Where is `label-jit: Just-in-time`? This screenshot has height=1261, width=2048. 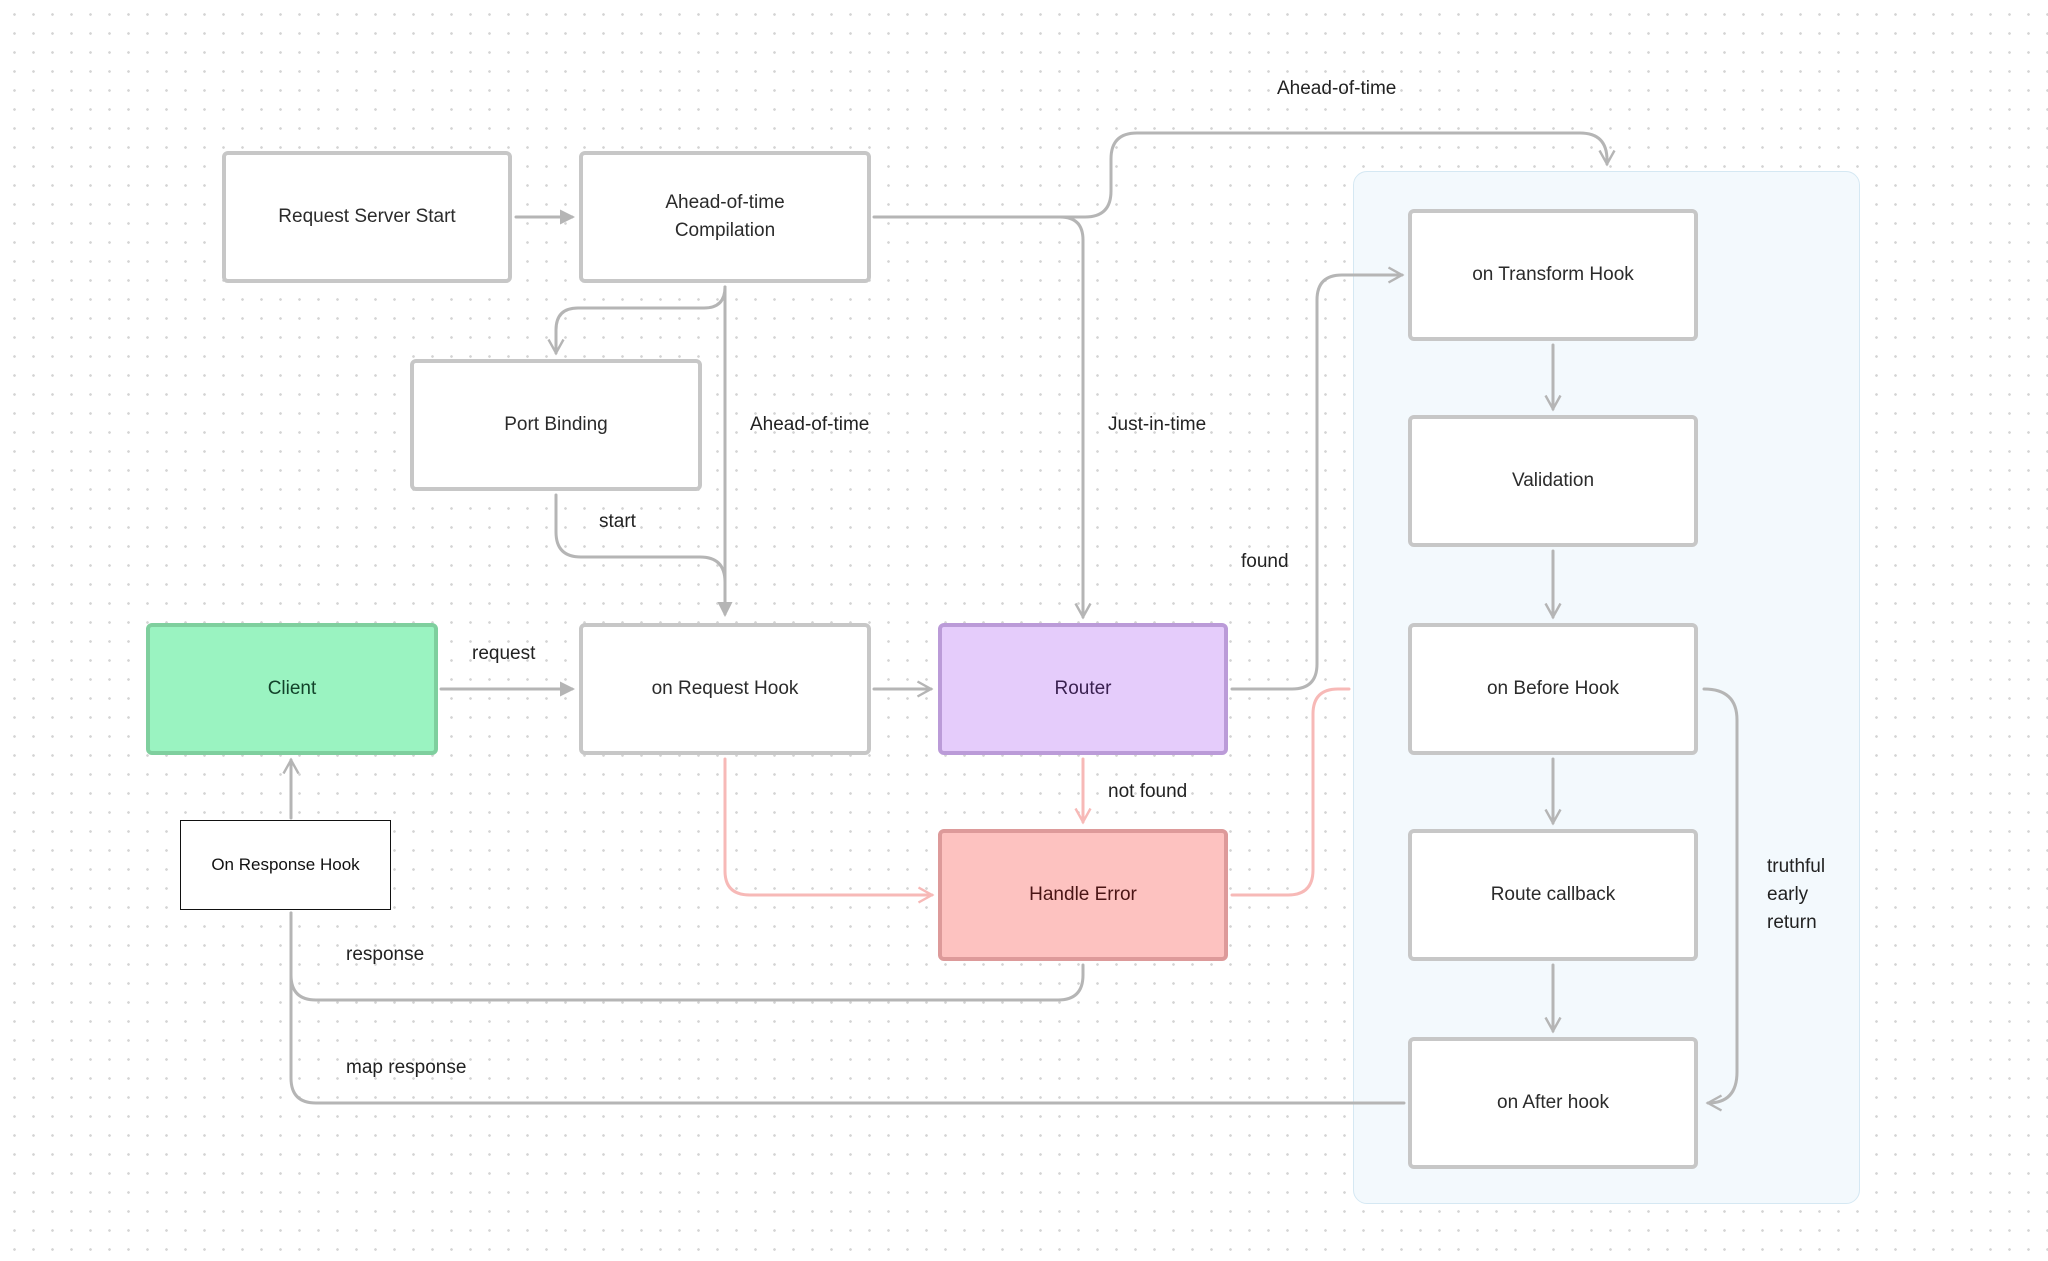 label-jit: Just-in-time is located at coordinates (1157, 424).